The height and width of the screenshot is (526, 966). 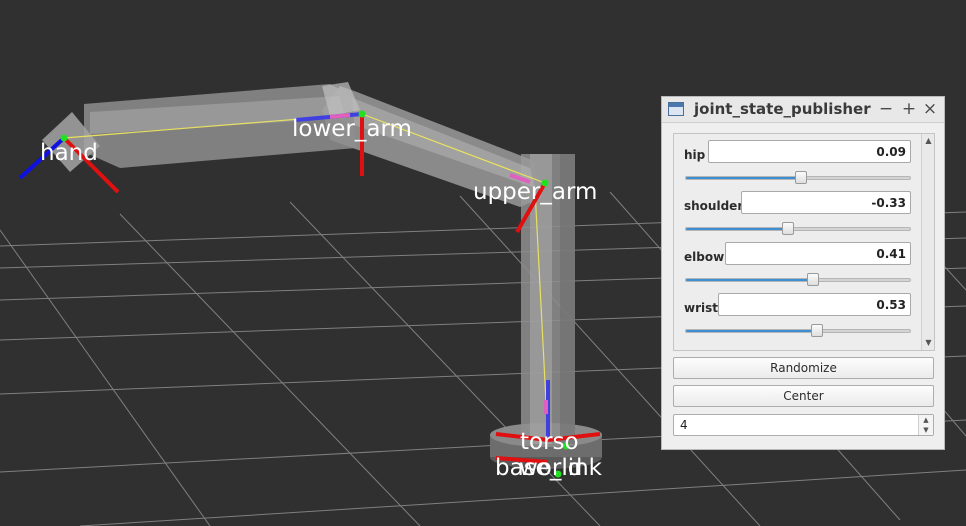 I want to click on joint-row-hip: hip 0.09, so click(x=798, y=163).